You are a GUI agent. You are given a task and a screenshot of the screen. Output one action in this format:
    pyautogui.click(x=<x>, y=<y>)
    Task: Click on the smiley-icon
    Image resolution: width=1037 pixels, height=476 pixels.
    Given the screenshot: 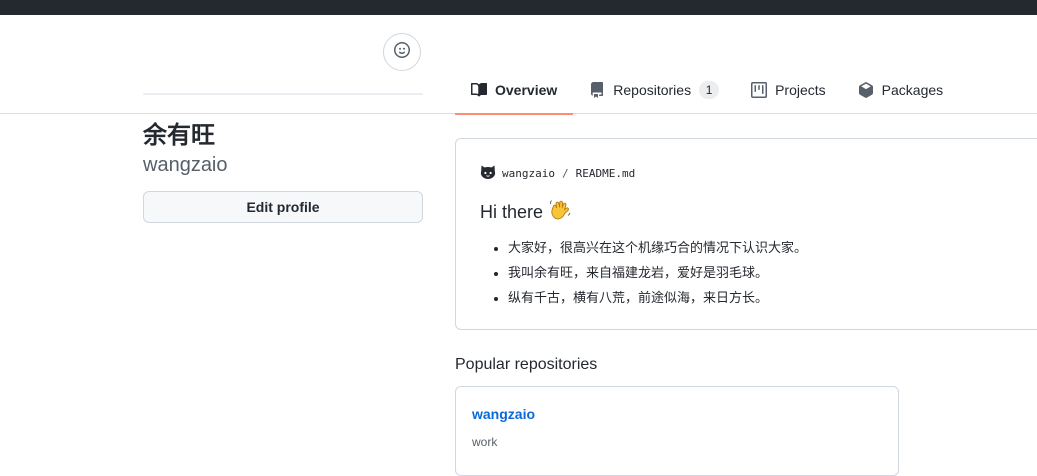 What is the action you would take?
    pyautogui.click(x=402, y=52)
    